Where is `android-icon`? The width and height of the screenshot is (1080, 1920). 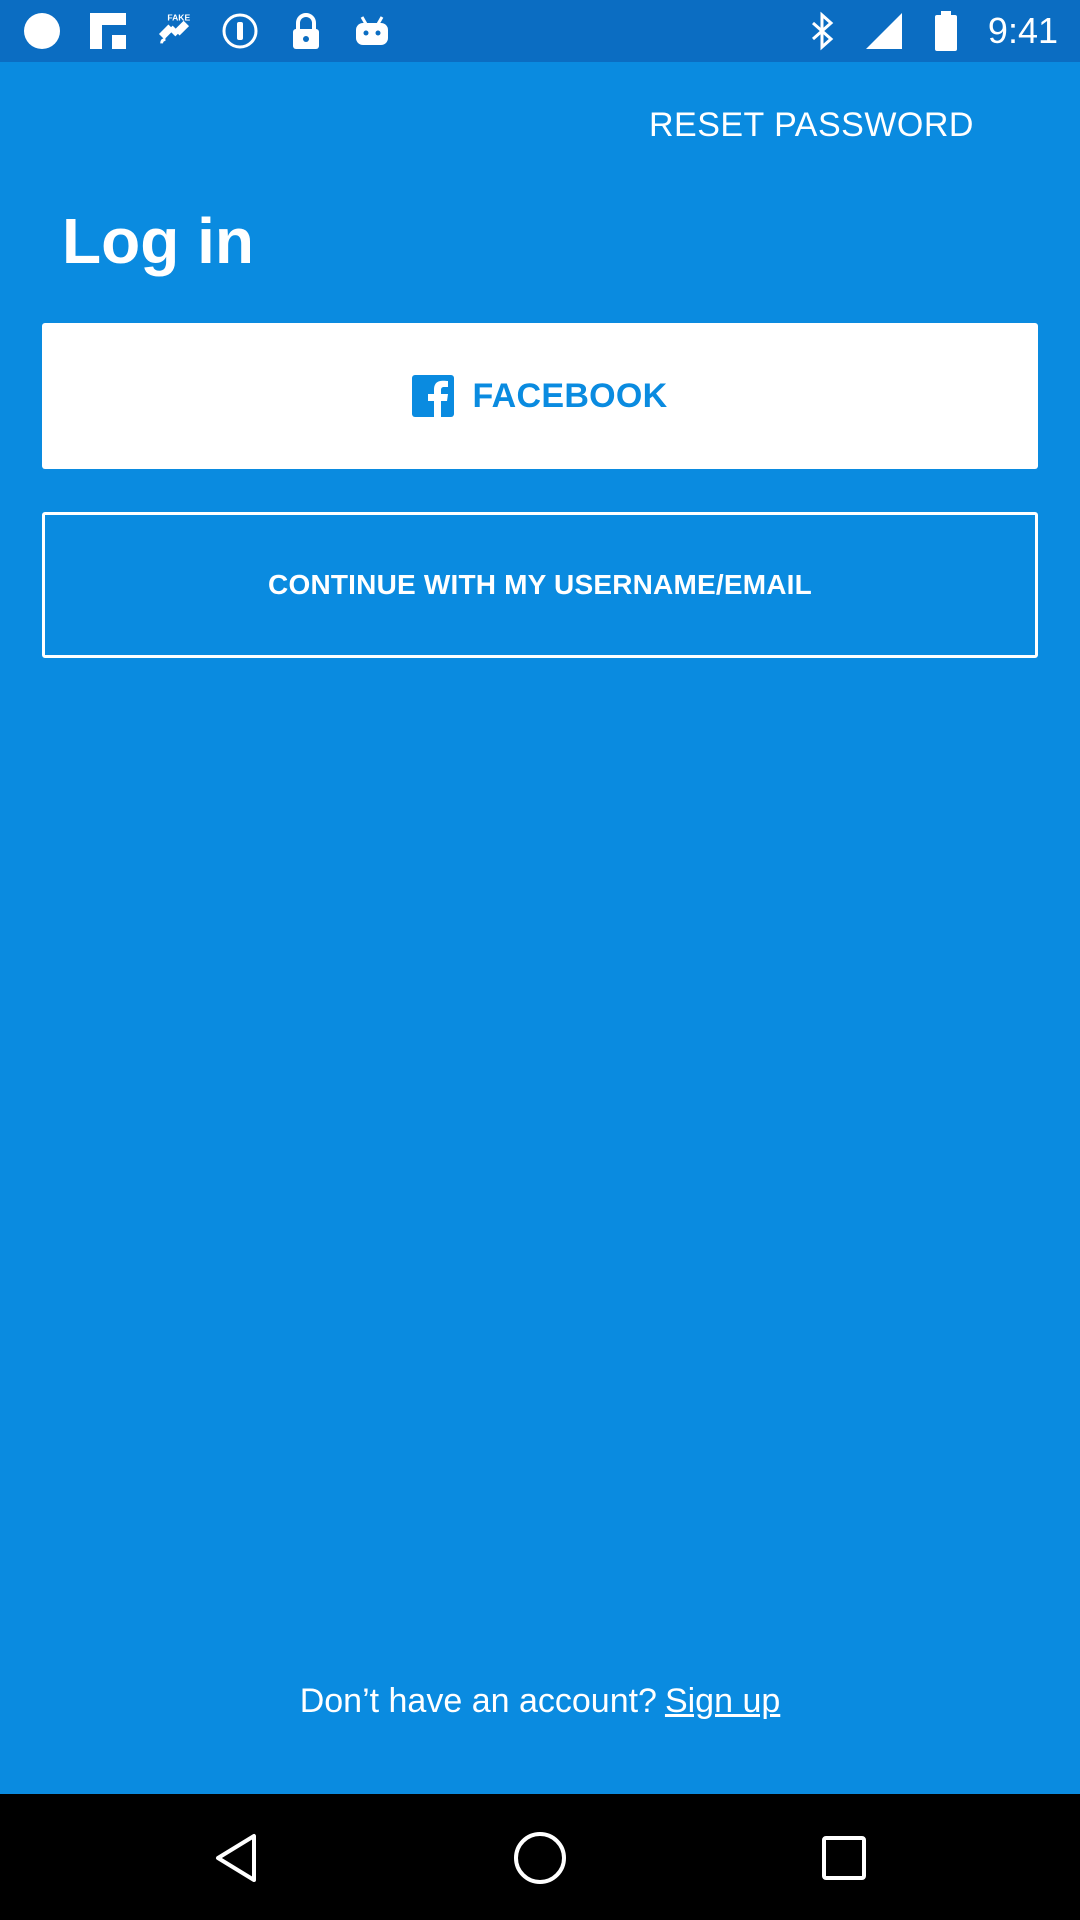 android-icon is located at coordinates (372, 31).